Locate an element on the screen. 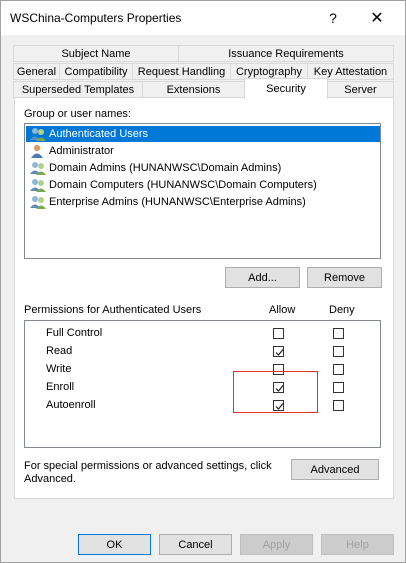  tab-label: Subject Name is located at coordinates (96, 53).